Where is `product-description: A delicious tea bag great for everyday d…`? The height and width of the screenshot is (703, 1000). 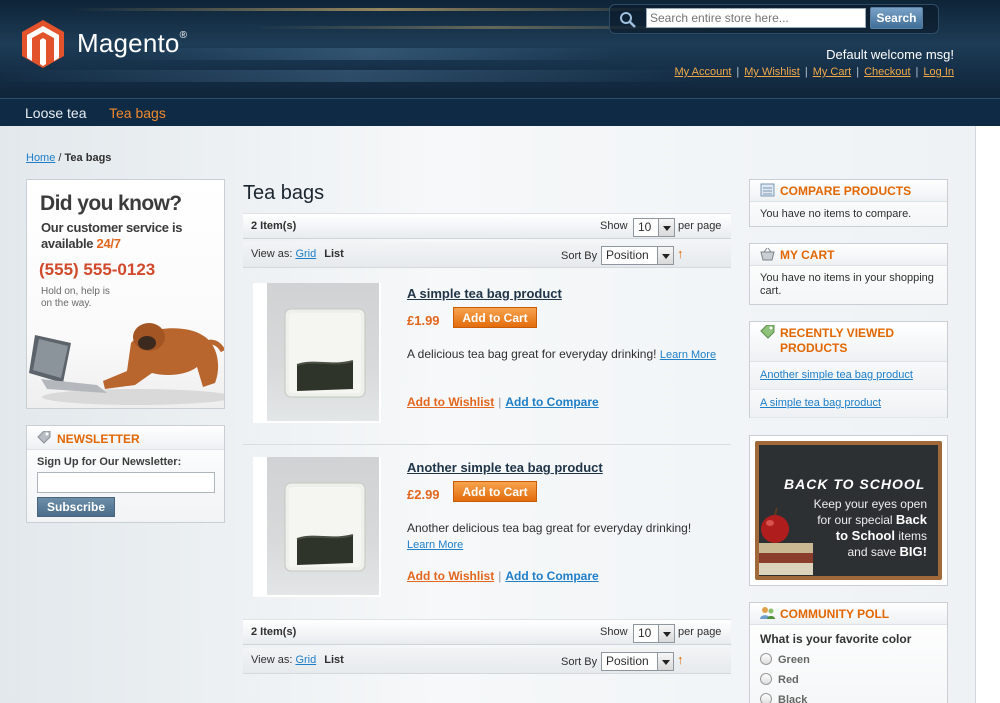
product-description: A delicious tea bag great for everyday d… is located at coordinates (562, 354).